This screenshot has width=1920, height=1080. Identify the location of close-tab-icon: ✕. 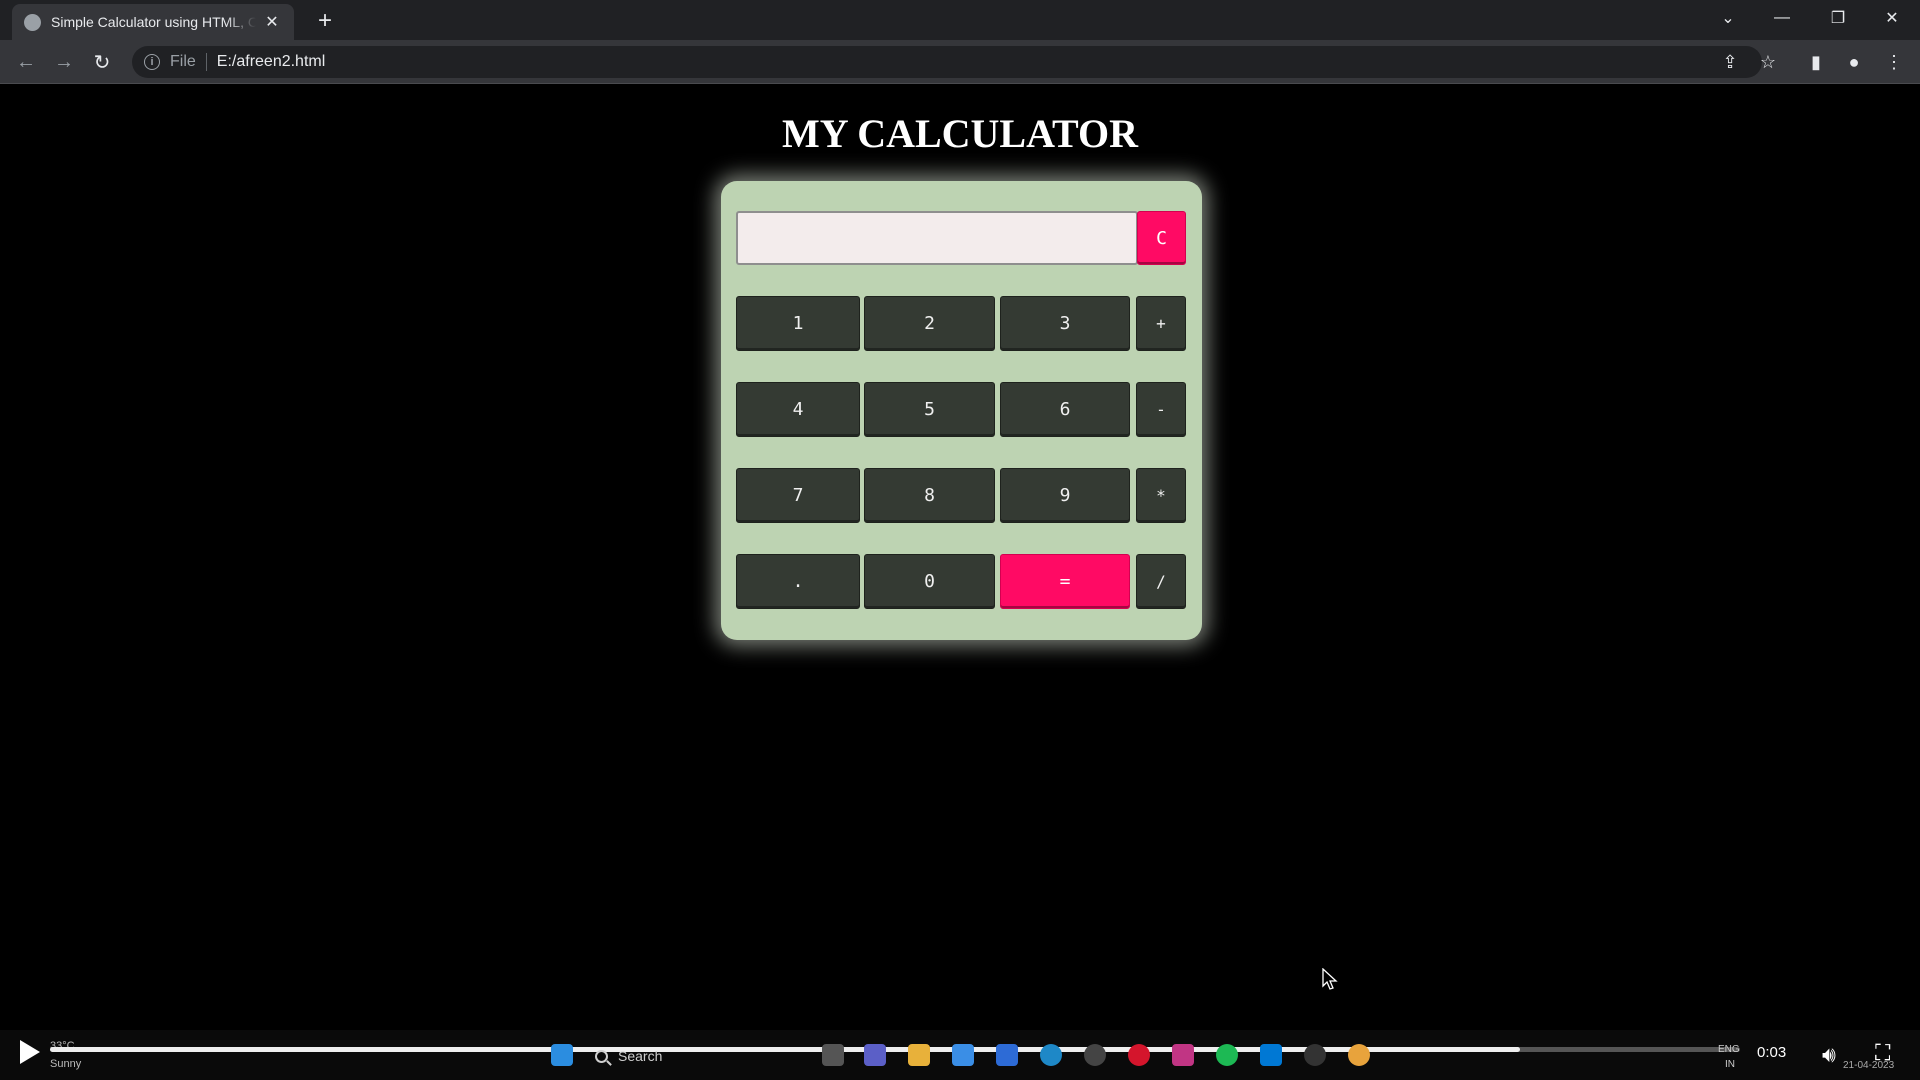
(272, 22).